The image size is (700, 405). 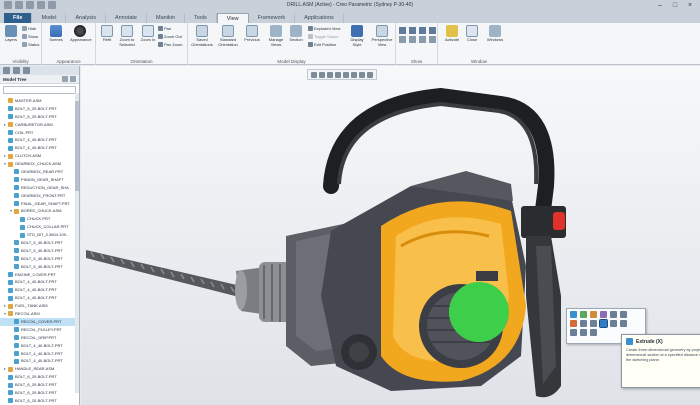 I want to click on tree-scrollbar-thumb, so click(x=77, y=146).